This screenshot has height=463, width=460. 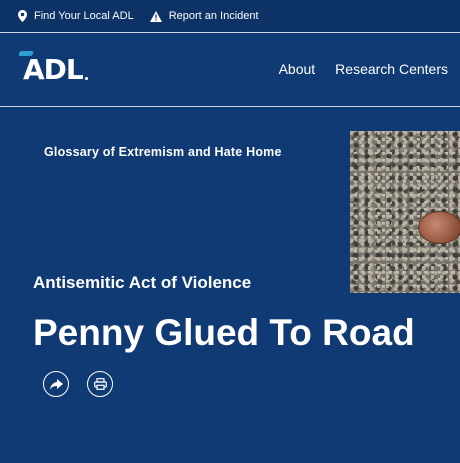 I want to click on penny-on-road, so click(x=439, y=227).